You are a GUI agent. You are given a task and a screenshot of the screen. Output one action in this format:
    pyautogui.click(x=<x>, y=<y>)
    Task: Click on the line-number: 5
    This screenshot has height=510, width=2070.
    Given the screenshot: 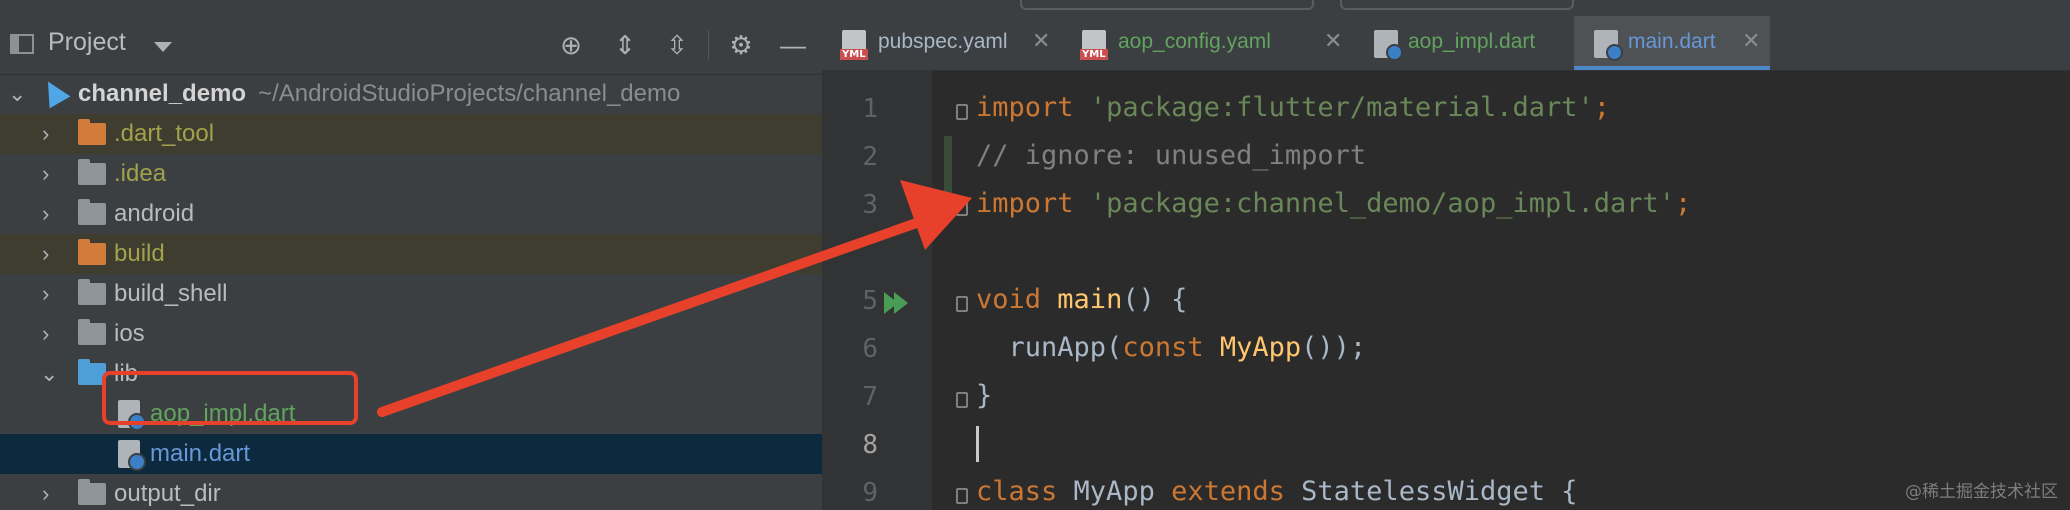 What is the action you would take?
    pyautogui.click(x=870, y=301)
    